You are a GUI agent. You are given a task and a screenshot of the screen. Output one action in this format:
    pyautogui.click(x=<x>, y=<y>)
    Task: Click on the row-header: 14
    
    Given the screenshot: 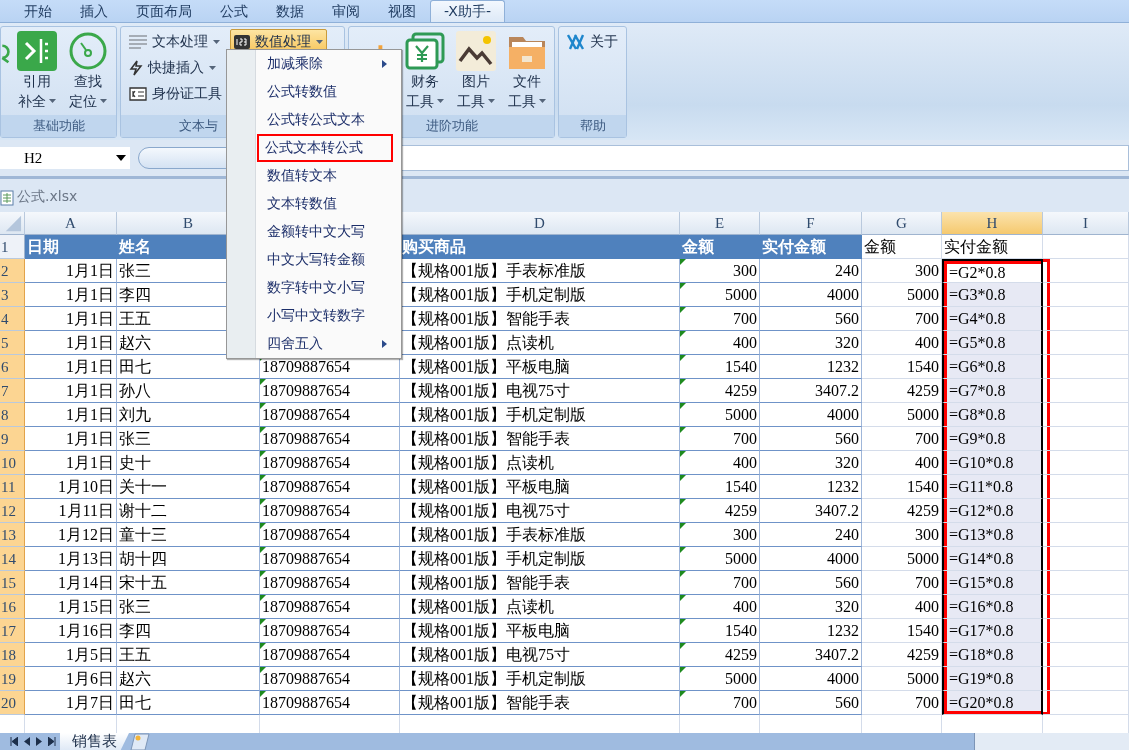 What is the action you would take?
    pyautogui.click(x=12, y=559)
    